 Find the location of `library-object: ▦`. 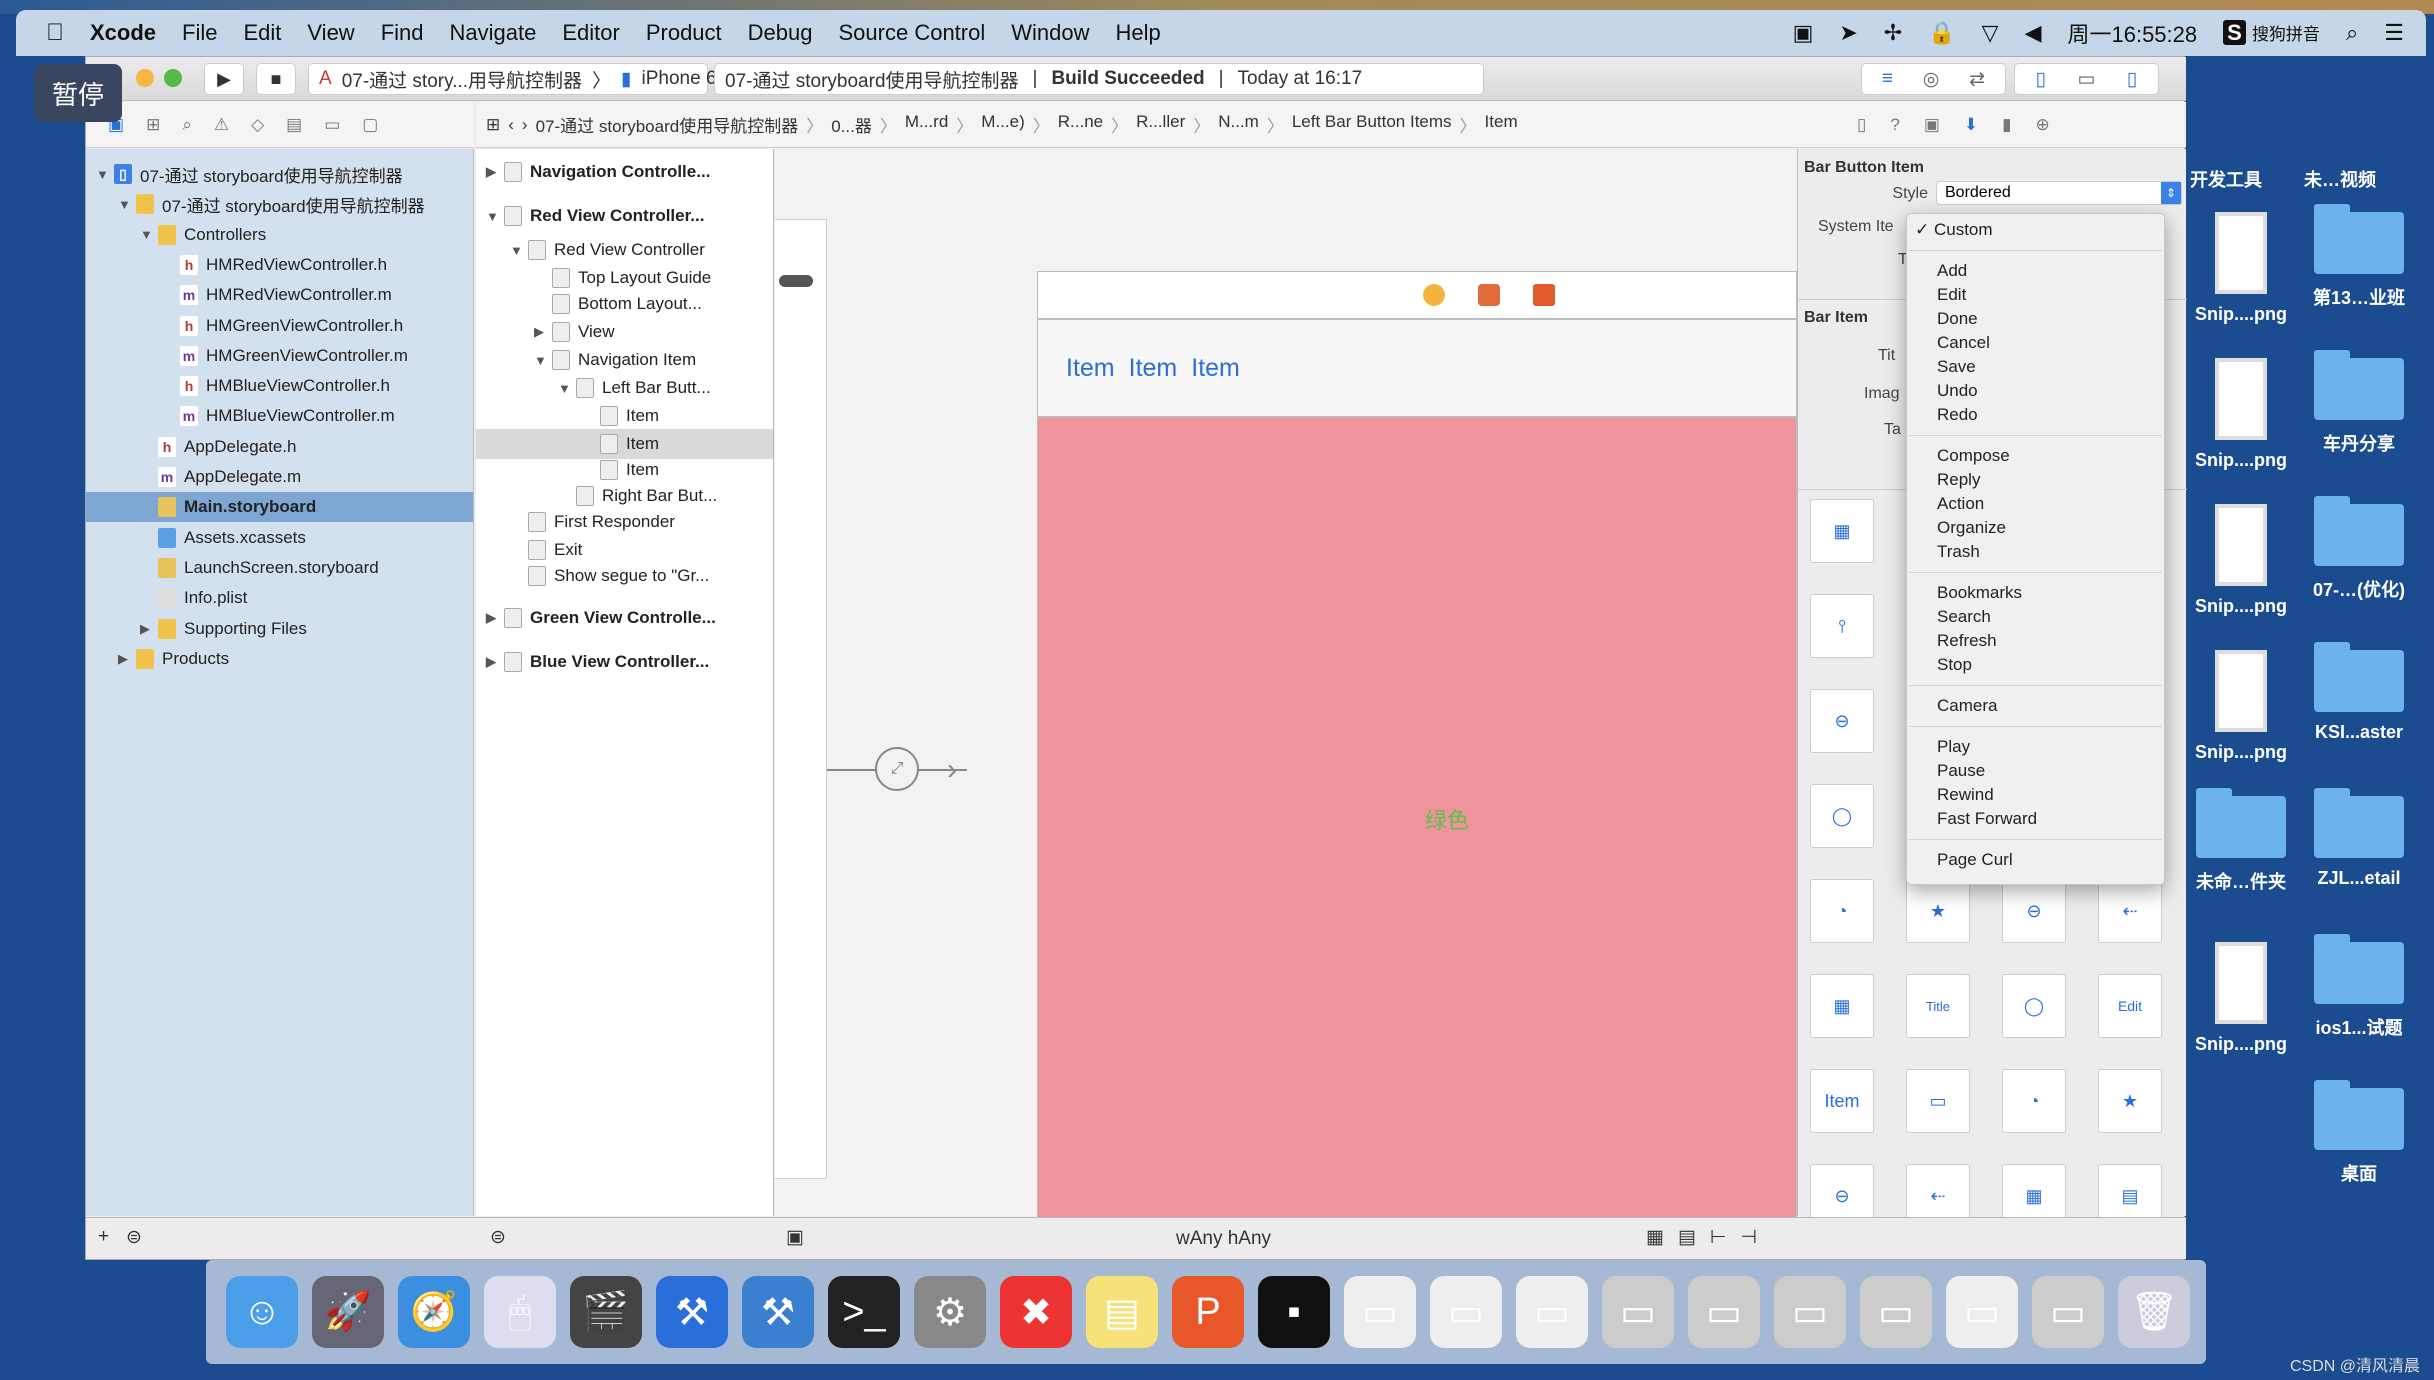

library-object: ▦ is located at coordinates (1842, 531).